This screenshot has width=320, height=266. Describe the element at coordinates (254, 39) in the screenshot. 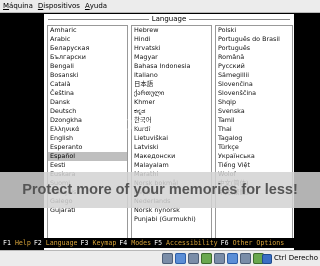

I see `language-option: Português do Brasil` at that location.